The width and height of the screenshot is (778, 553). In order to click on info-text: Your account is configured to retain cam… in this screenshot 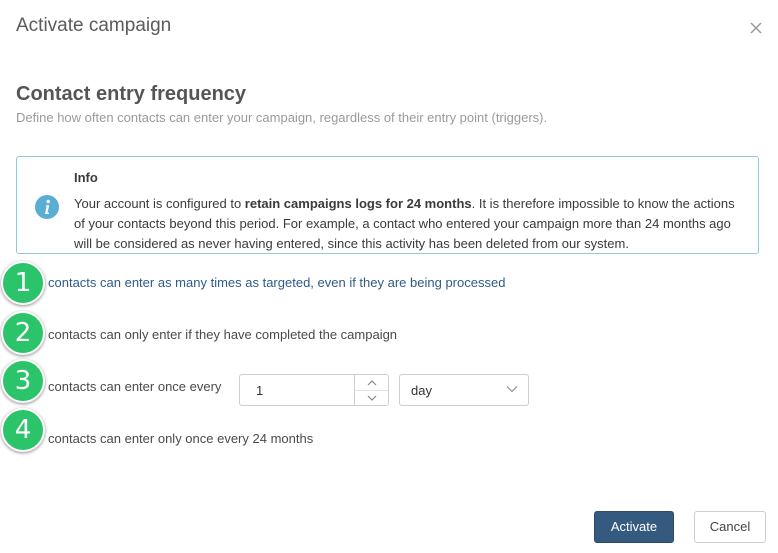, I will do `click(409, 224)`.